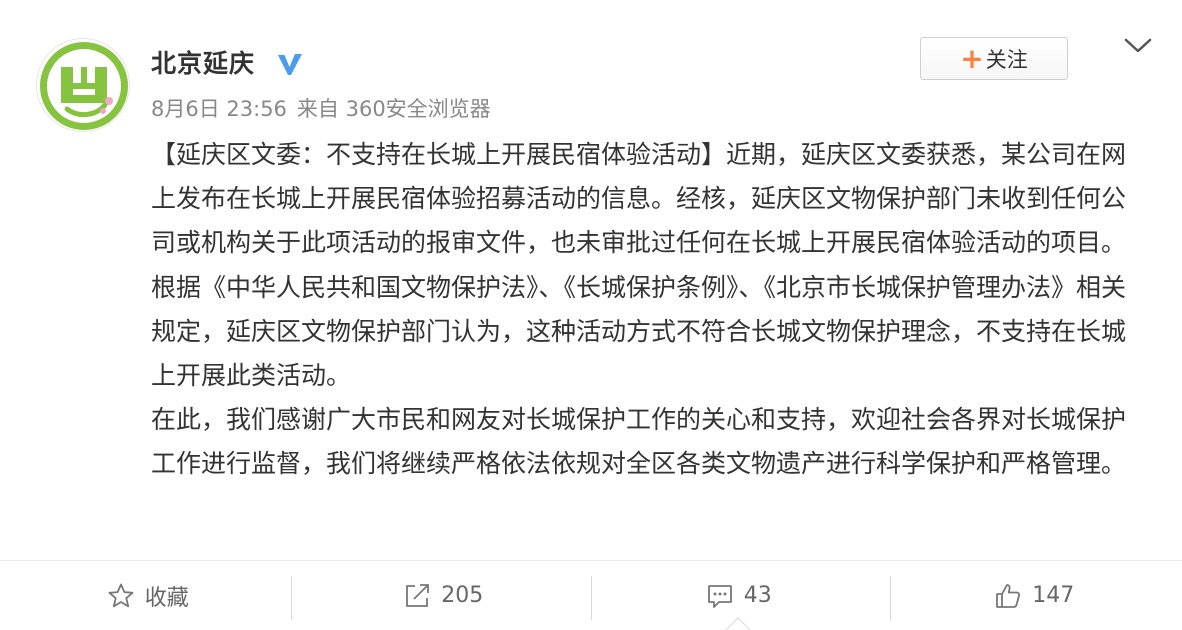 The height and width of the screenshot is (630, 1182). Describe the element at coordinates (393, 109) in the screenshot. I see `post-source: 来自 360安全浏览器` at that location.